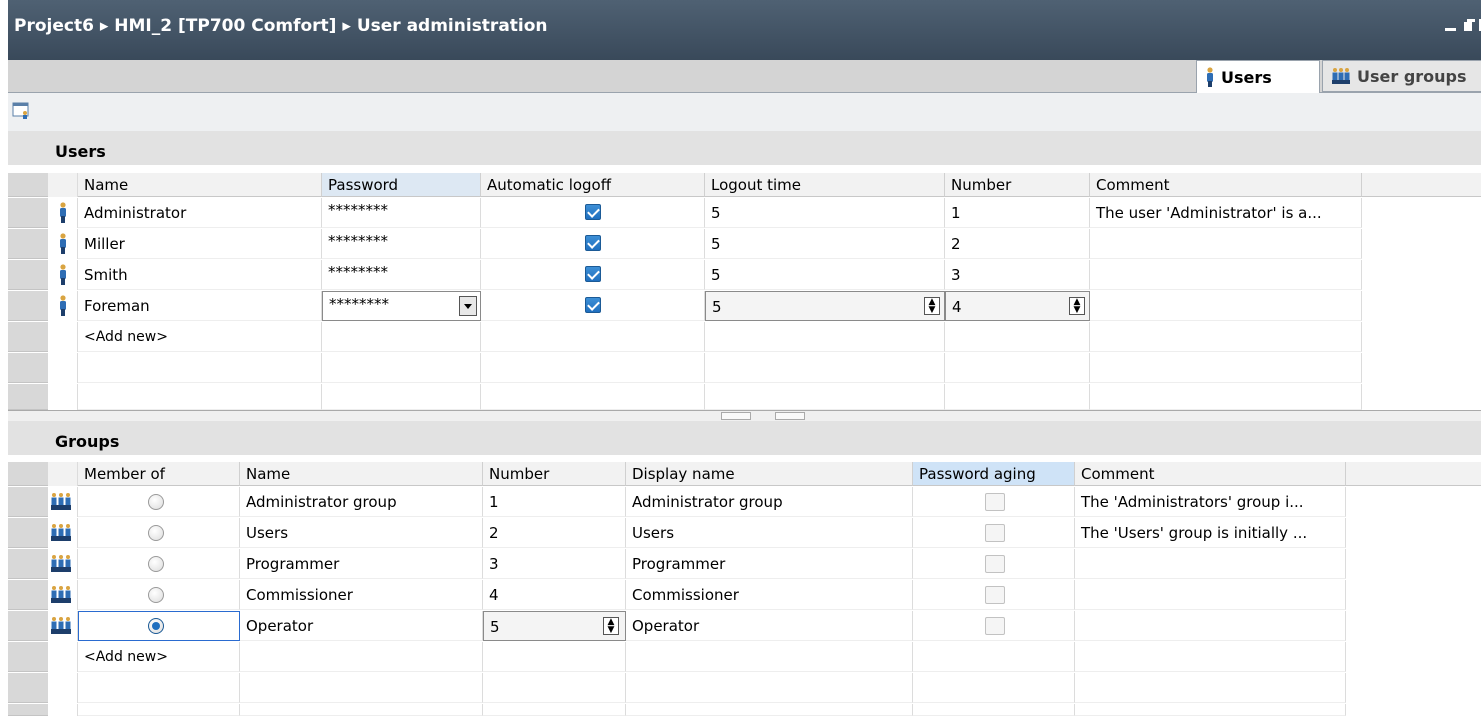  What do you see at coordinates (1017, 244) in the screenshot?
I see `user-number-cell: 2` at bounding box center [1017, 244].